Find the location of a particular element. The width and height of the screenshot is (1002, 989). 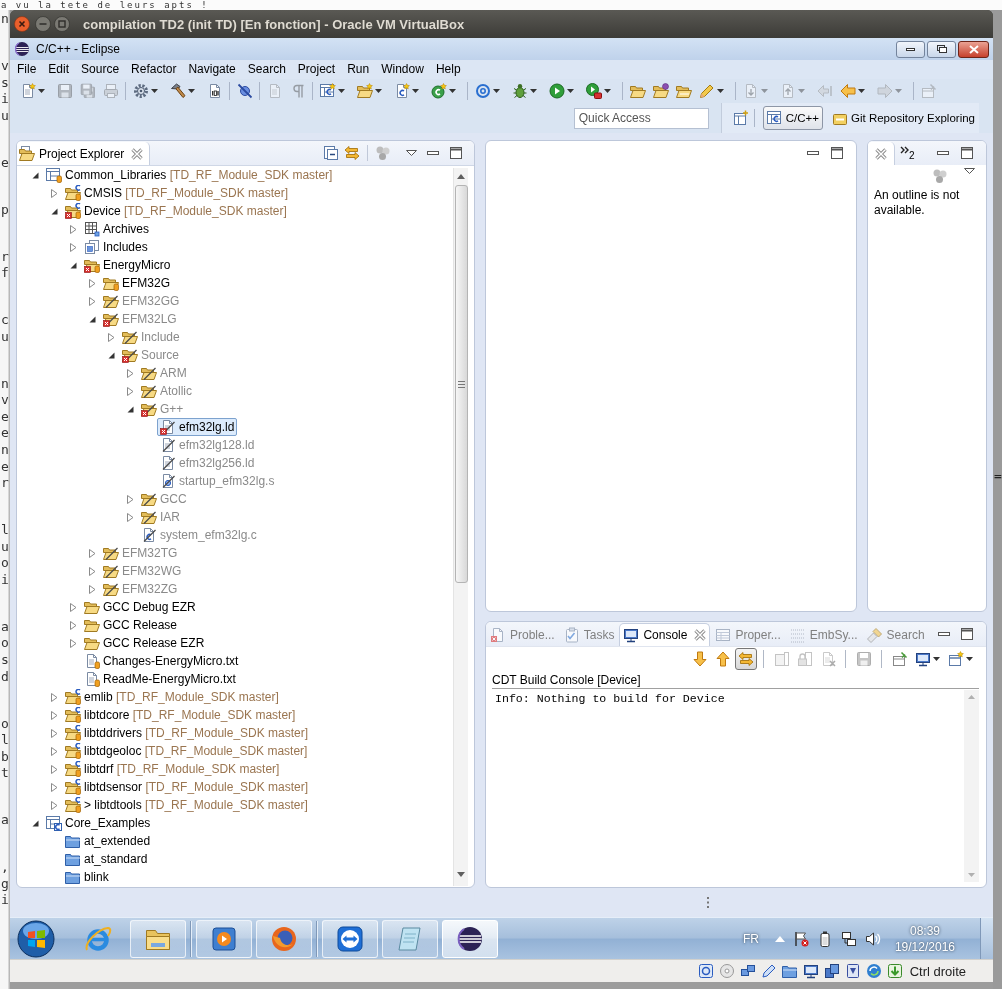

tree-item: IAR is located at coordinates (160, 517).